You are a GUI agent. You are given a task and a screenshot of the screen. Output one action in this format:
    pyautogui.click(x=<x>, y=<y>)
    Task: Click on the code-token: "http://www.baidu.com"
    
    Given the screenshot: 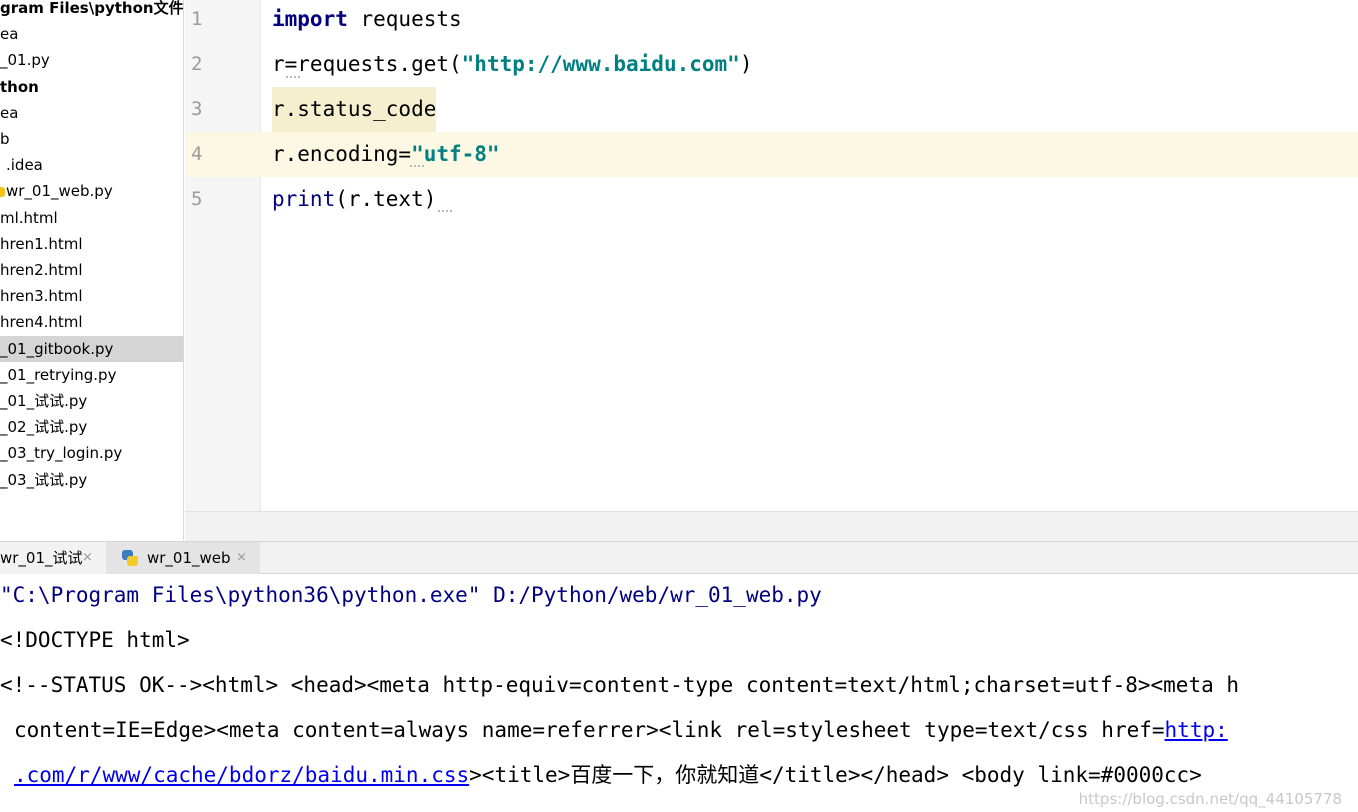 What is the action you would take?
    pyautogui.click(x=600, y=64)
    